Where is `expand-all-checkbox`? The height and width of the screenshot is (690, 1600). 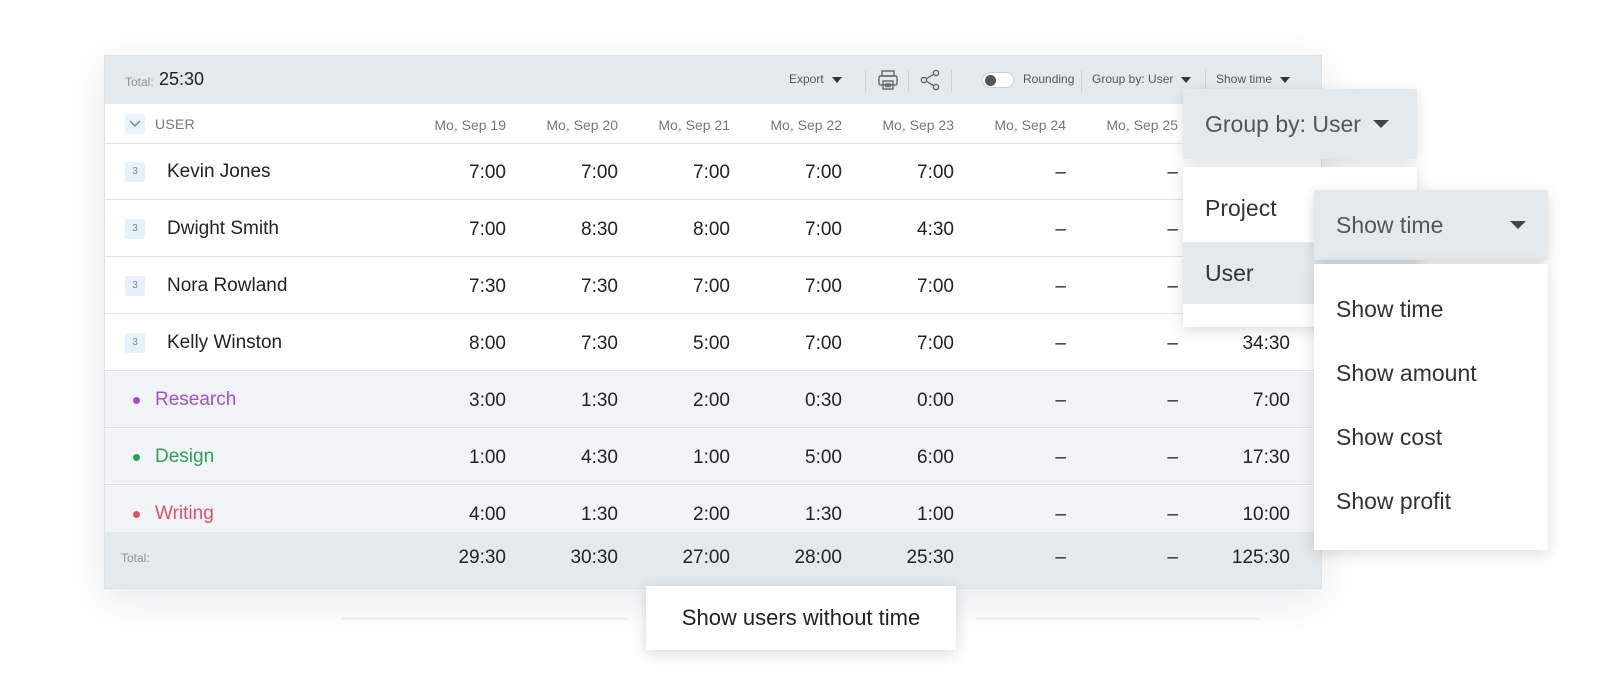 expand-all-checkbox is located at coordinates (135, 124).